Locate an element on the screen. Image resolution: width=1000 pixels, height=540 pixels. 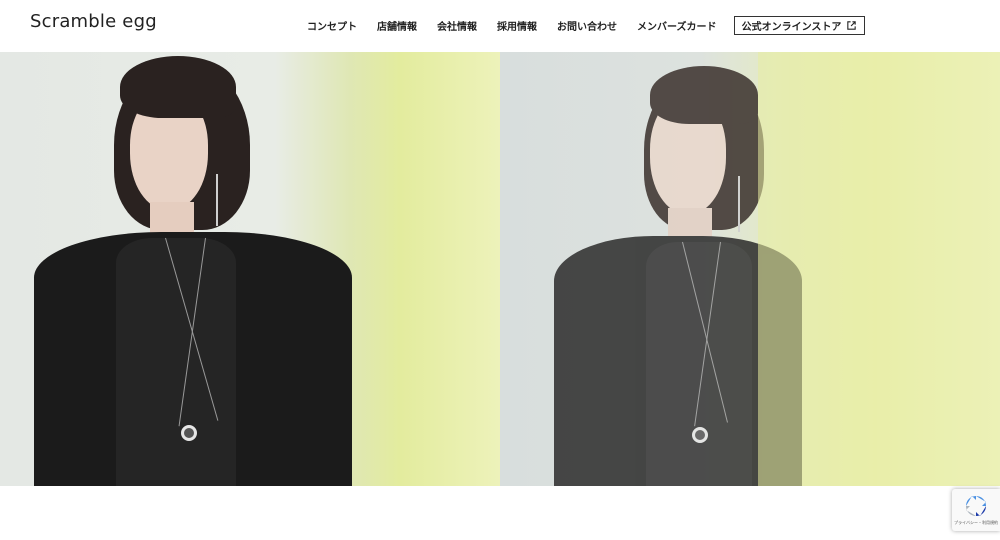
recaptcha-badge: プライバシー・利用規約 is located at coordinates (976, 510).